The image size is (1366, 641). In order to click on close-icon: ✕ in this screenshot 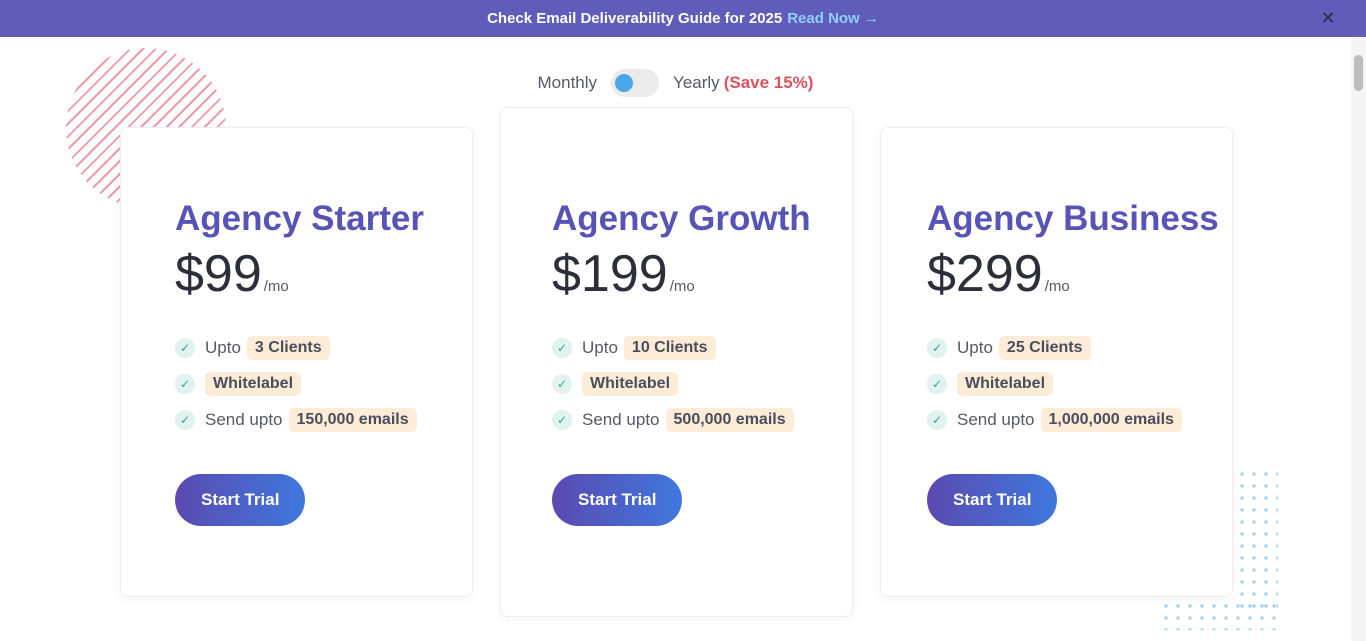, I will do `click(1328, 18)`.